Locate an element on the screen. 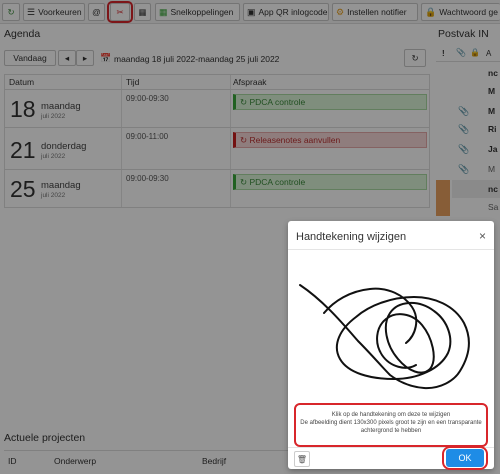  signature-image is located at coordinates (391, 327).